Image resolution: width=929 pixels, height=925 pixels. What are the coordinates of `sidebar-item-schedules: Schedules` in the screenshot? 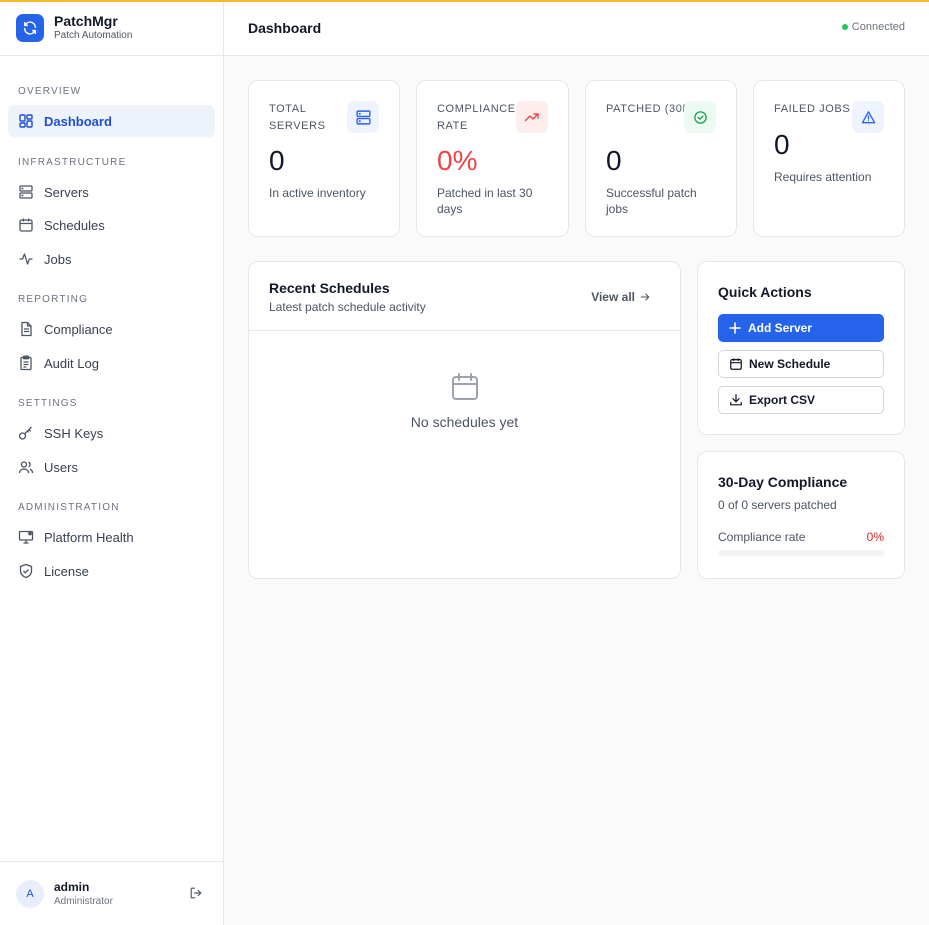 It's located at (111, 225).